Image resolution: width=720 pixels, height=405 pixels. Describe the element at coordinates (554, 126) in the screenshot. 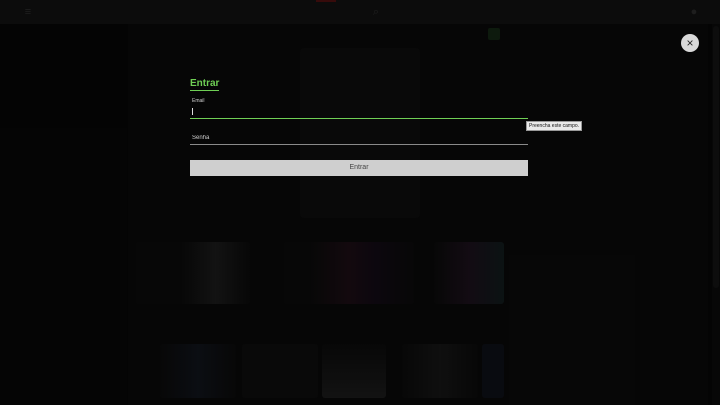

I see `validation-tooltip: Preencha este campo.` at that location.